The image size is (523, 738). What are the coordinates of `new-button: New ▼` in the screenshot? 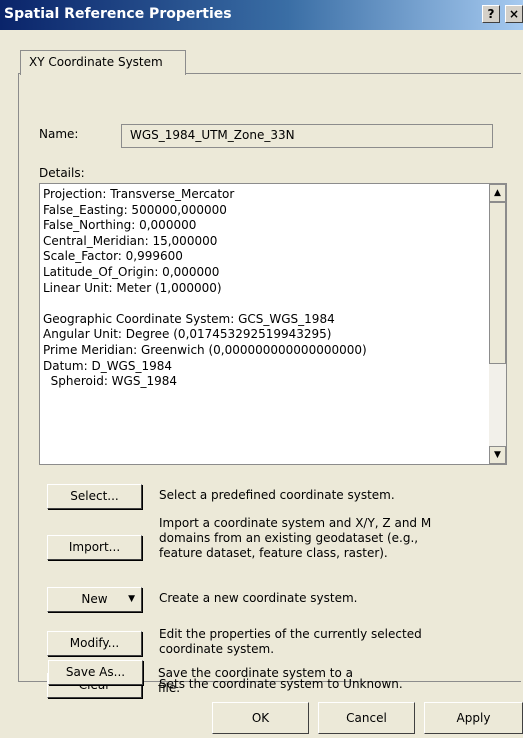 It's located at (94, 599).